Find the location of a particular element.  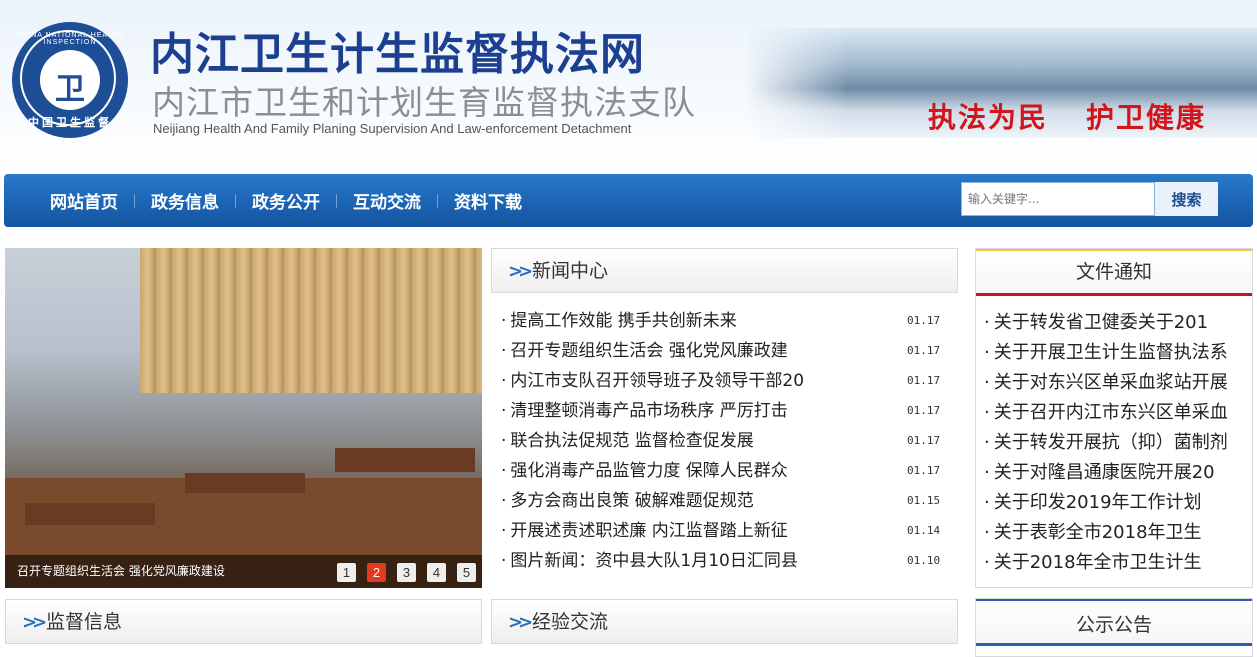

notice-item: 关于转发开展抗（抑）菌制剂 is located at coordinates (1115, 444).